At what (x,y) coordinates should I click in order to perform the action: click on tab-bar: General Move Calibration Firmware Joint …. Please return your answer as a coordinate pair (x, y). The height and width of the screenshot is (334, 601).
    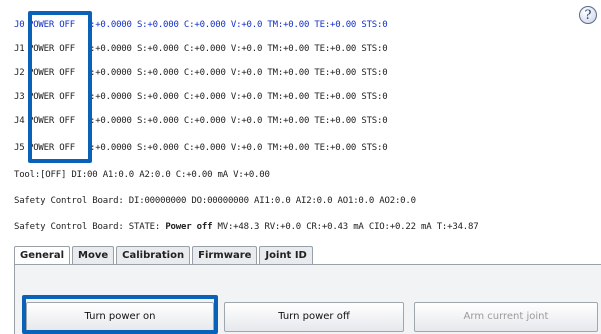
    Looking at the image, I should click on (164, 255).